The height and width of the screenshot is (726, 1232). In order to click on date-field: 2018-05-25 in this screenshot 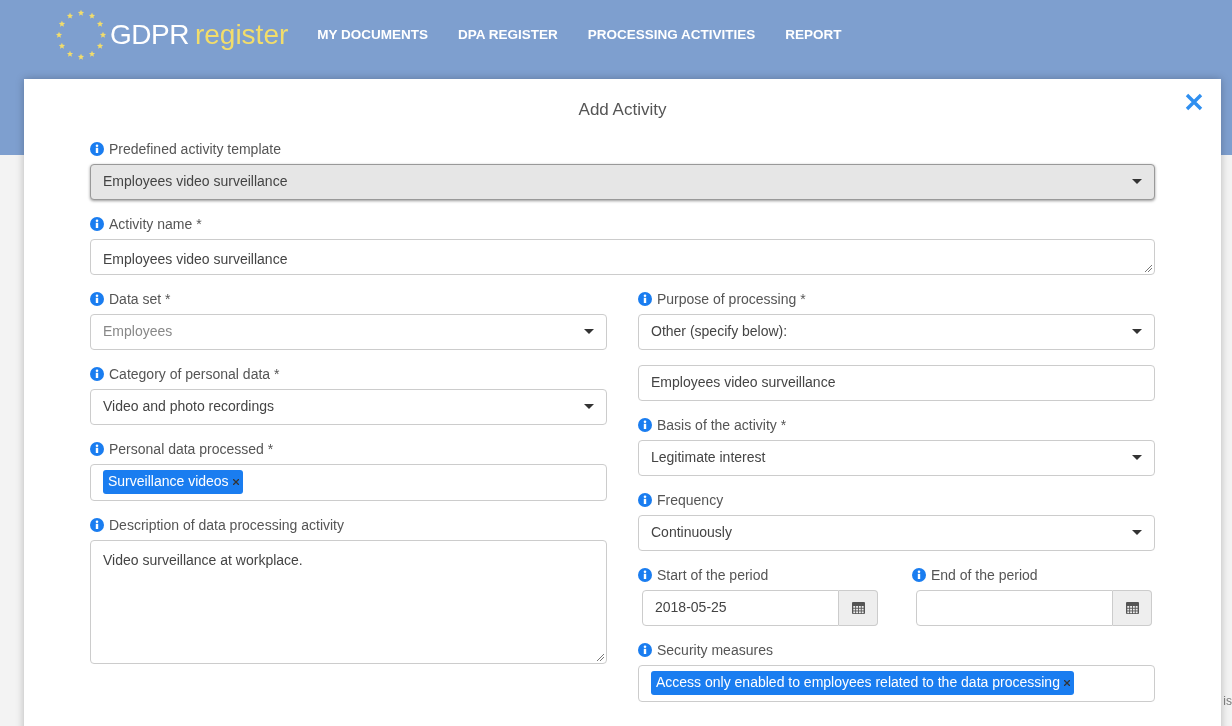, I will do `click(740, 607)`.